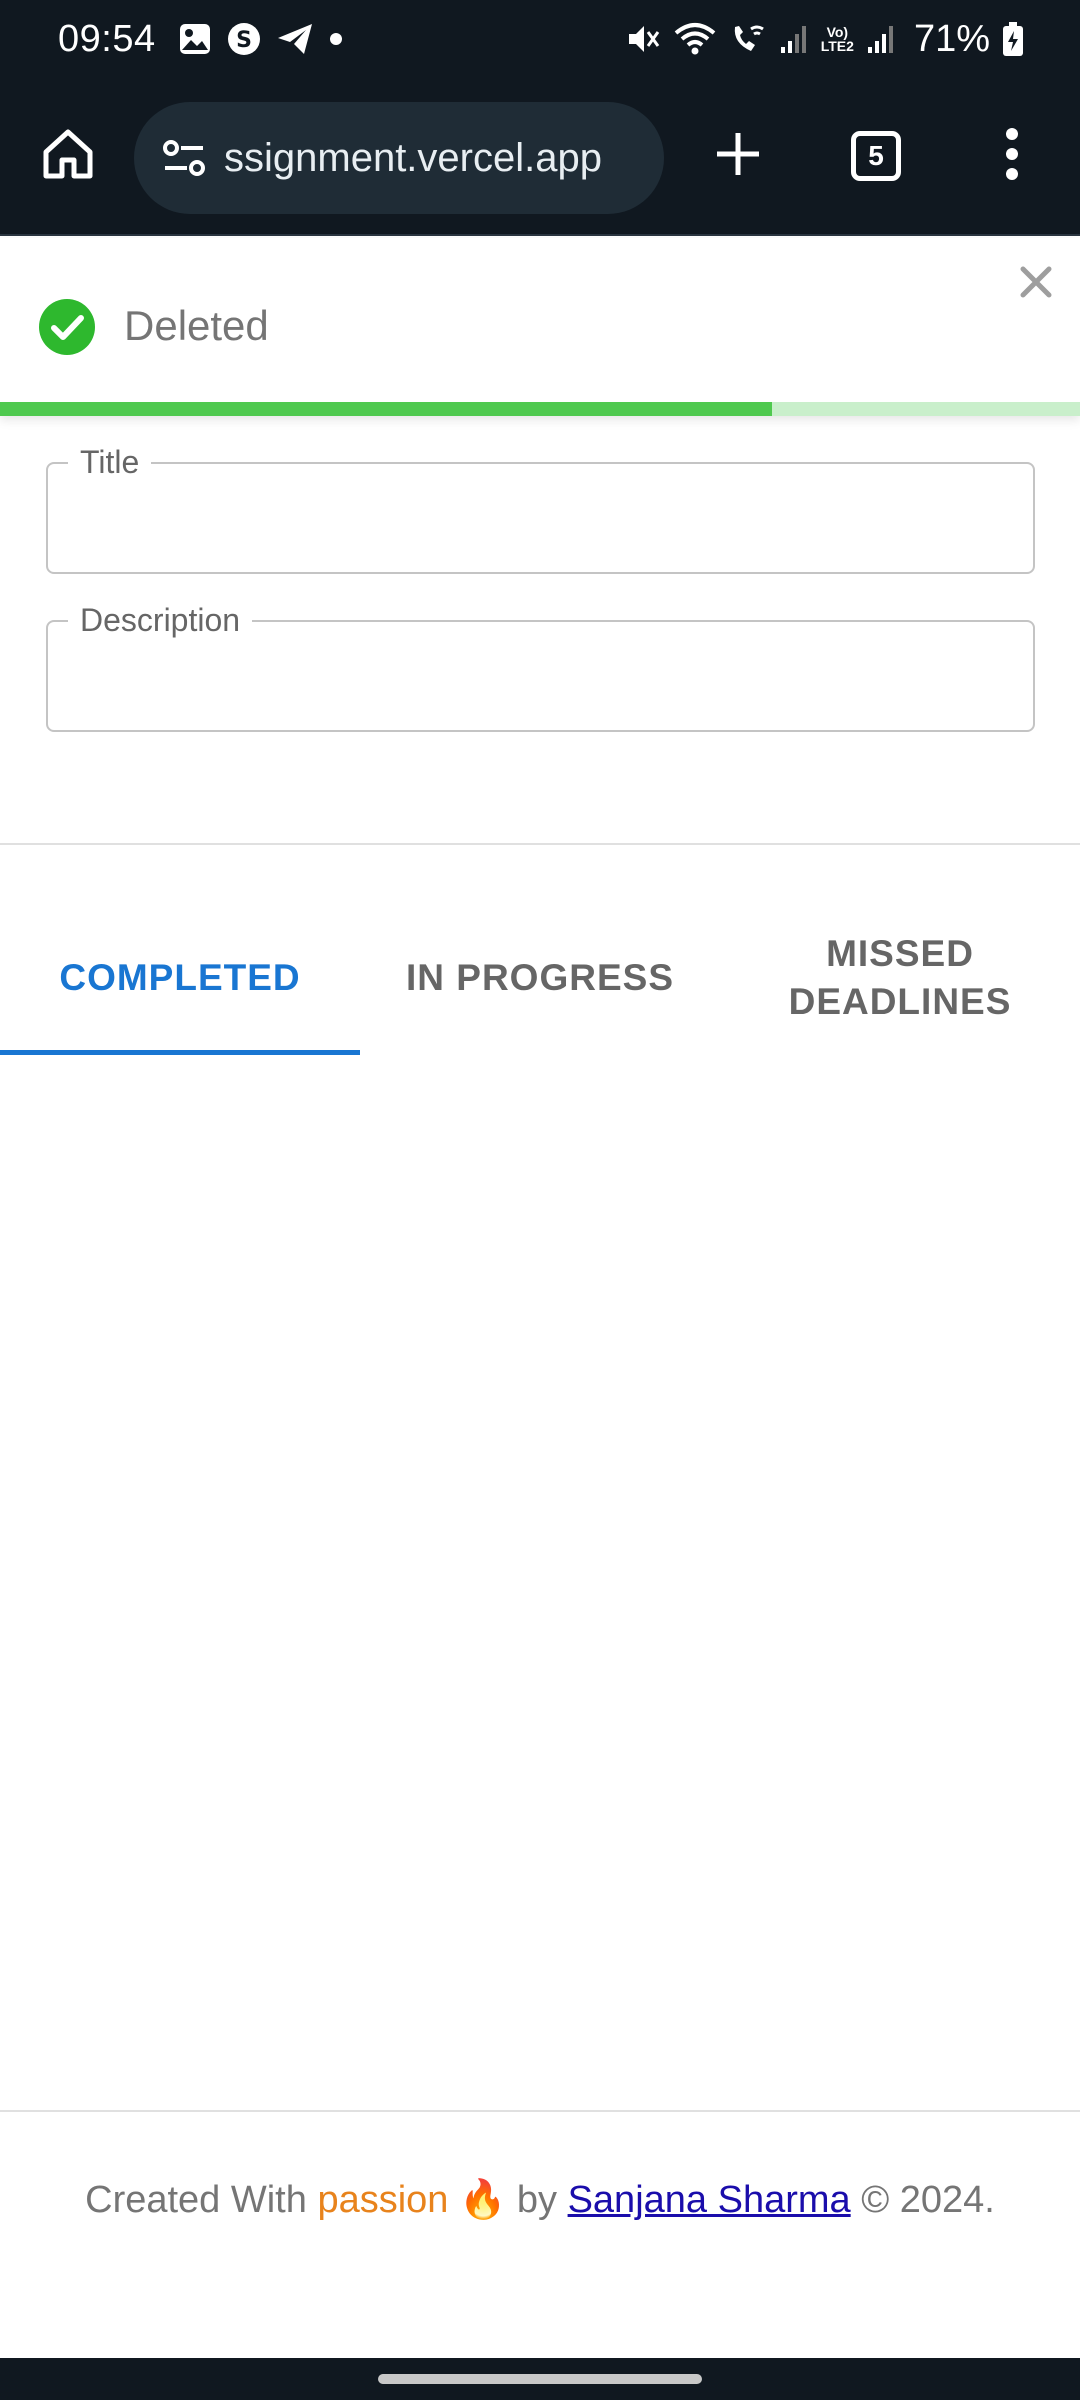  I want to click on more-menu-button, so click(1012, 154).